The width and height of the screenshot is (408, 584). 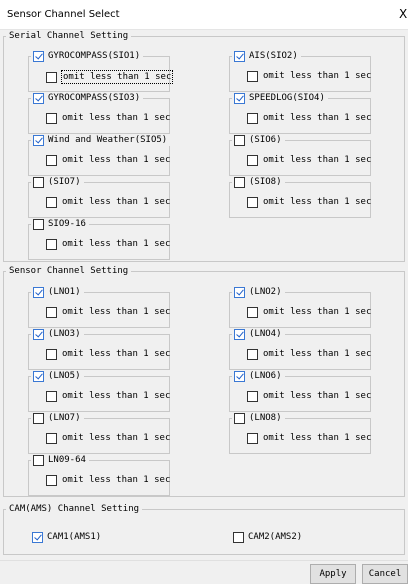 What do you see at coordinates (265, 140) in the screenshot?
I see `channel-label: (SIO6)` at bounding box center [265, 140].